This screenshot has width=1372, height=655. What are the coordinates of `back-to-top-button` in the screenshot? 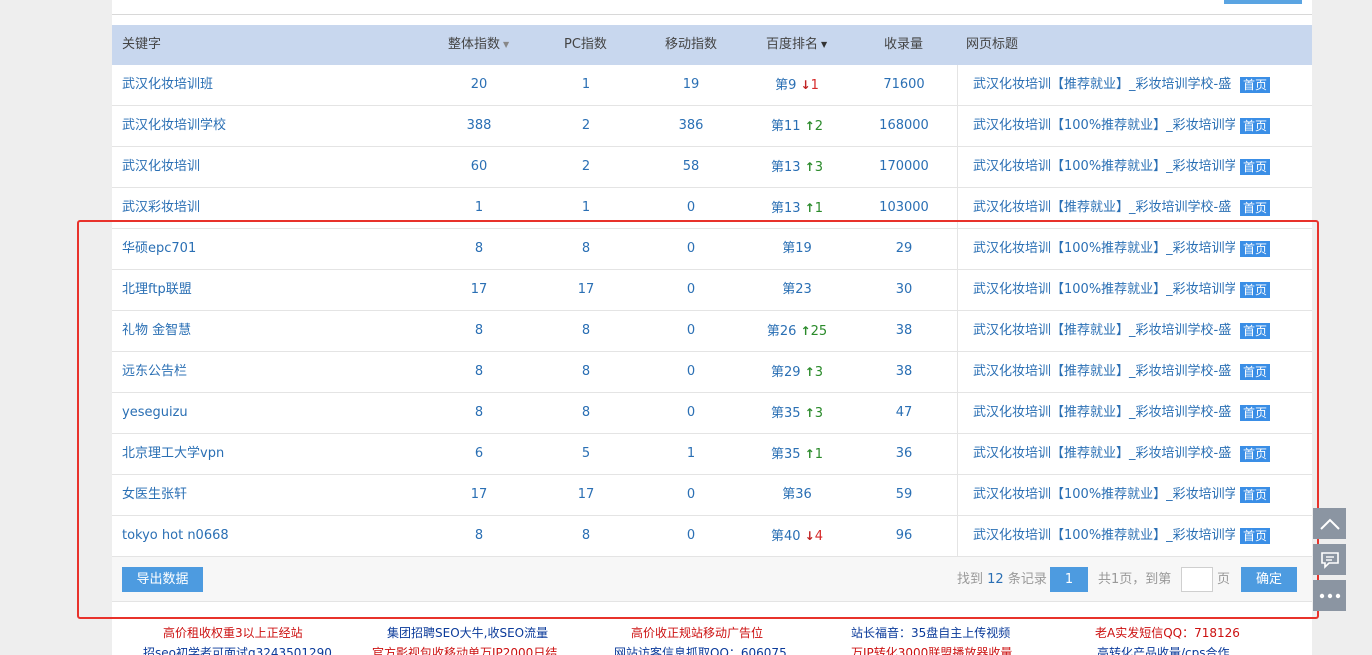 It's located at (1329, 523).